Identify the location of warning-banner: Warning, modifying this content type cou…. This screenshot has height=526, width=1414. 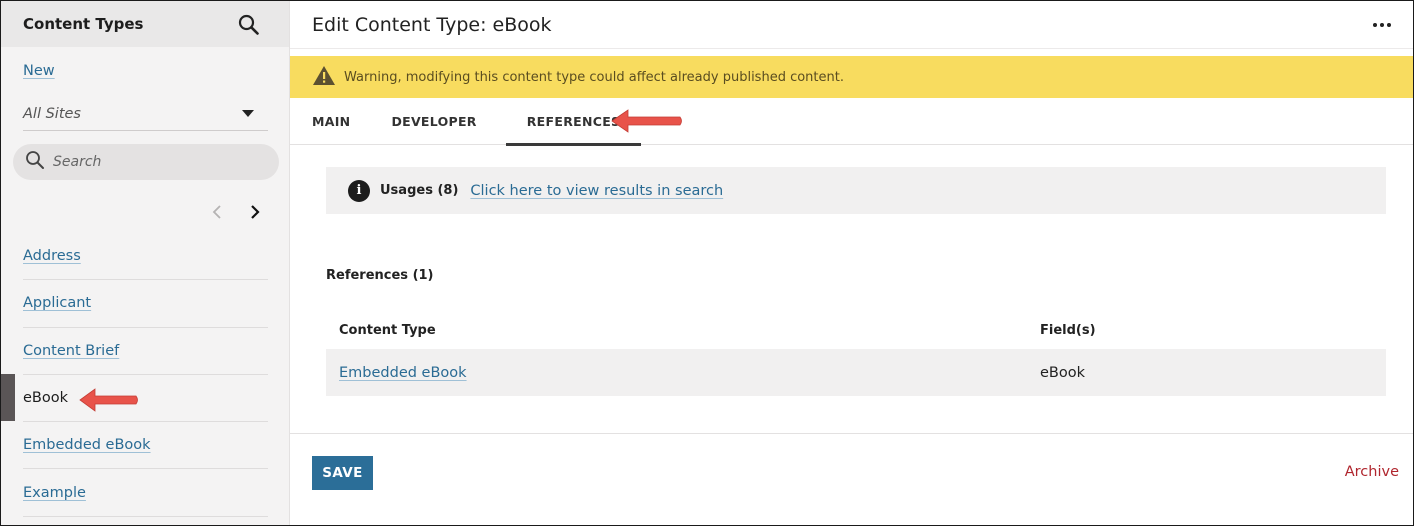
(851, 77).